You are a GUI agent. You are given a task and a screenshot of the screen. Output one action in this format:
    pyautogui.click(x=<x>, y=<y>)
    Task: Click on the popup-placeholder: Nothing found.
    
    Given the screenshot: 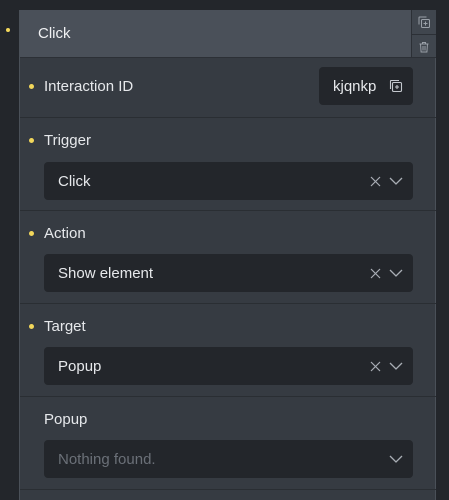 What is the action you would take?
    pyautogui.click(x=107, y=459)
    